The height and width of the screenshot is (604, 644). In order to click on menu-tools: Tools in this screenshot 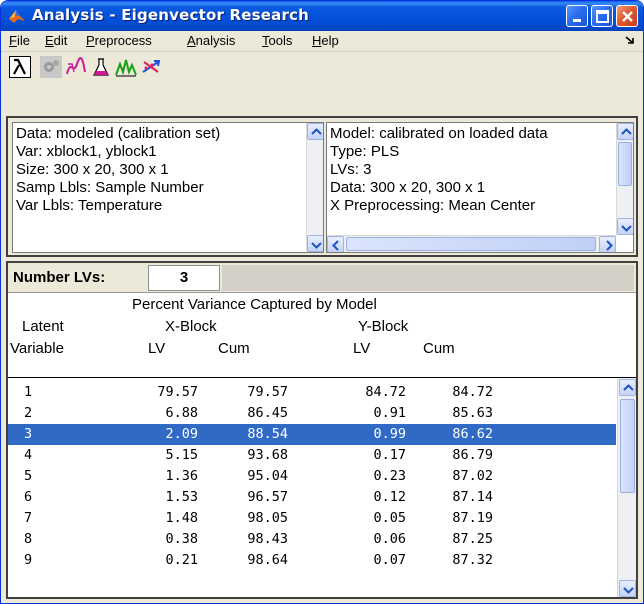, I will do `click(277, 40)`.